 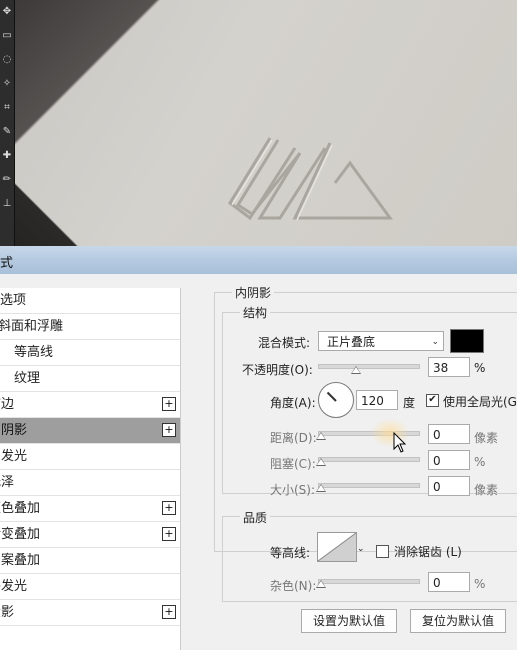 I want to click on style-item-label: 光泽, so click(x=7, y=482).